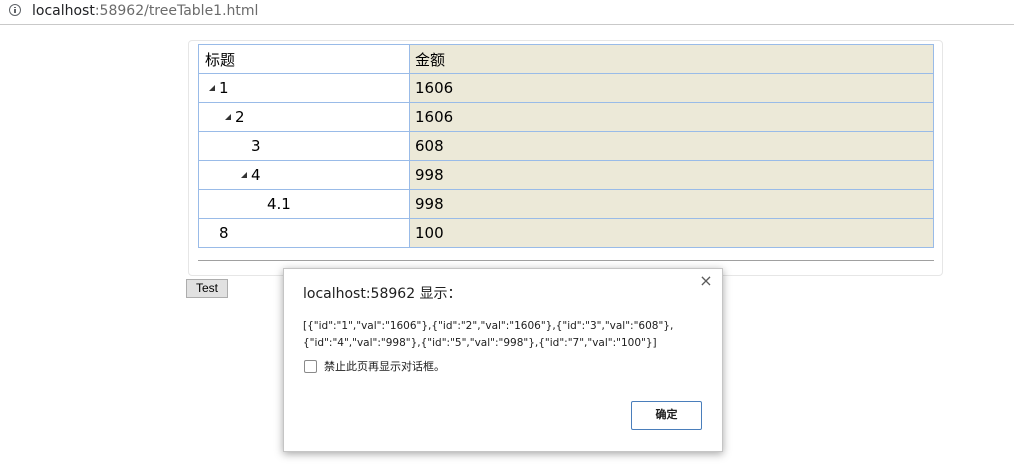 This screenshot has height=470, width=1014. Describe the element at coordinates (507, 12) in the screenshot. I see `address-bar: localhost:58962/treeTable1.html` at that location.